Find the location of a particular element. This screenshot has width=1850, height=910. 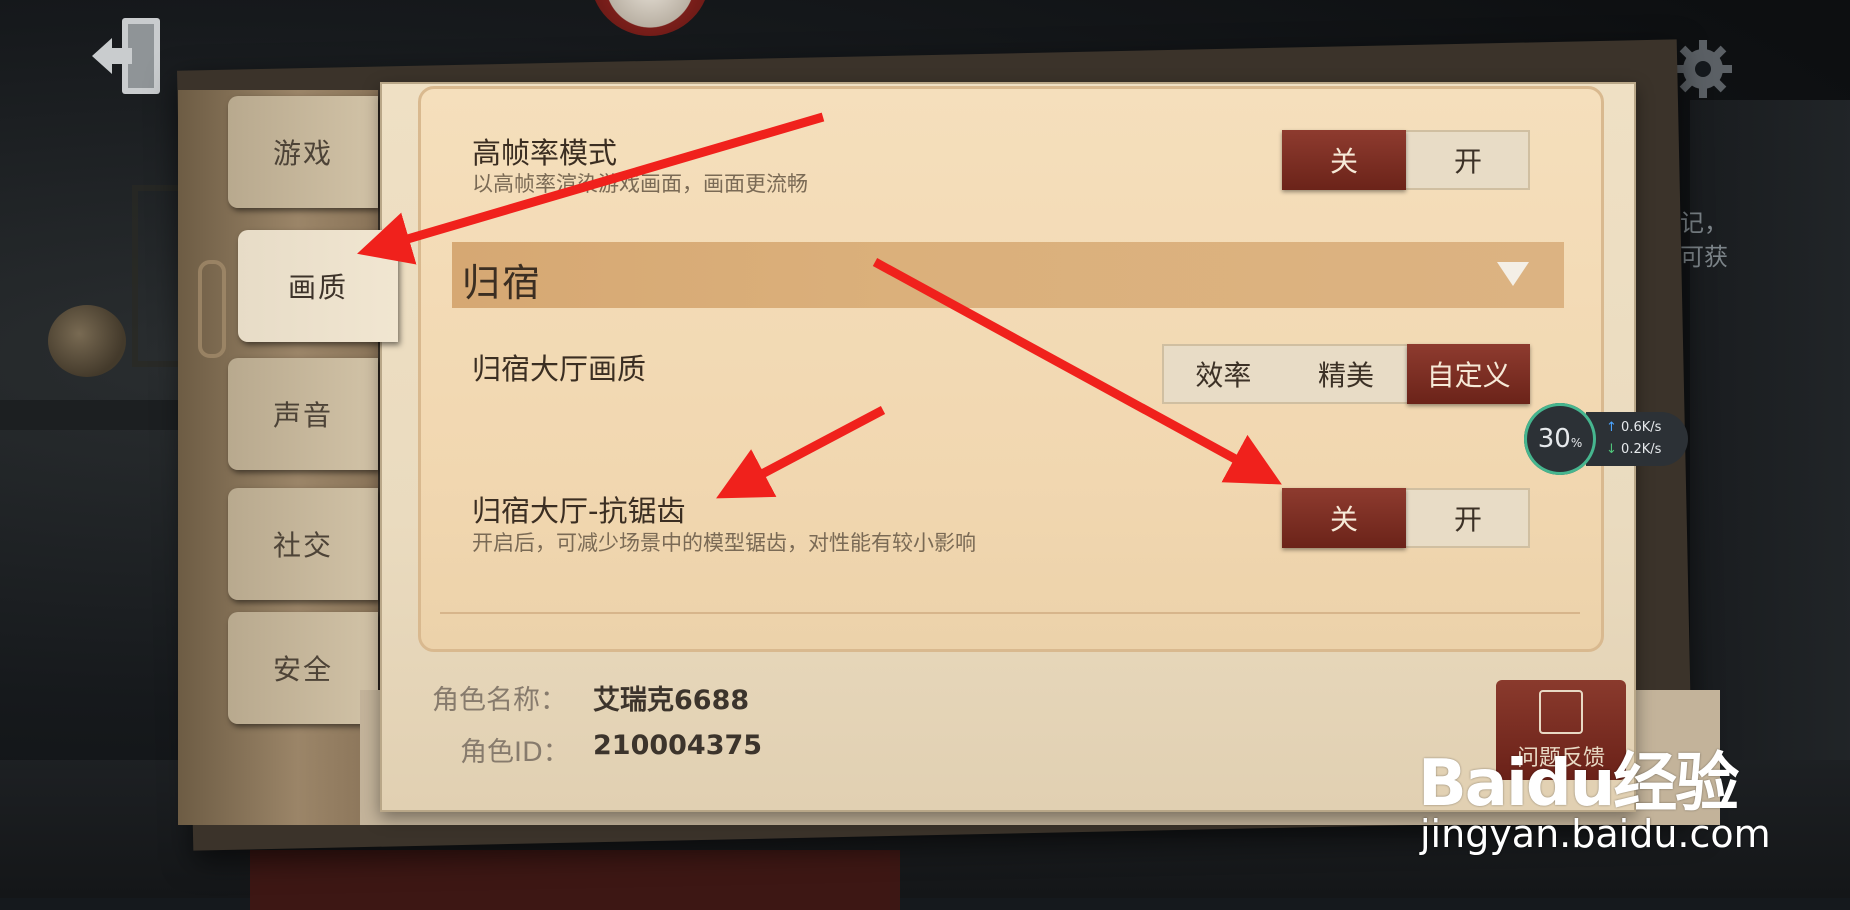

lobby-quality-selector: 效率 精美 自定义 is located at coordinates (1346, 374).